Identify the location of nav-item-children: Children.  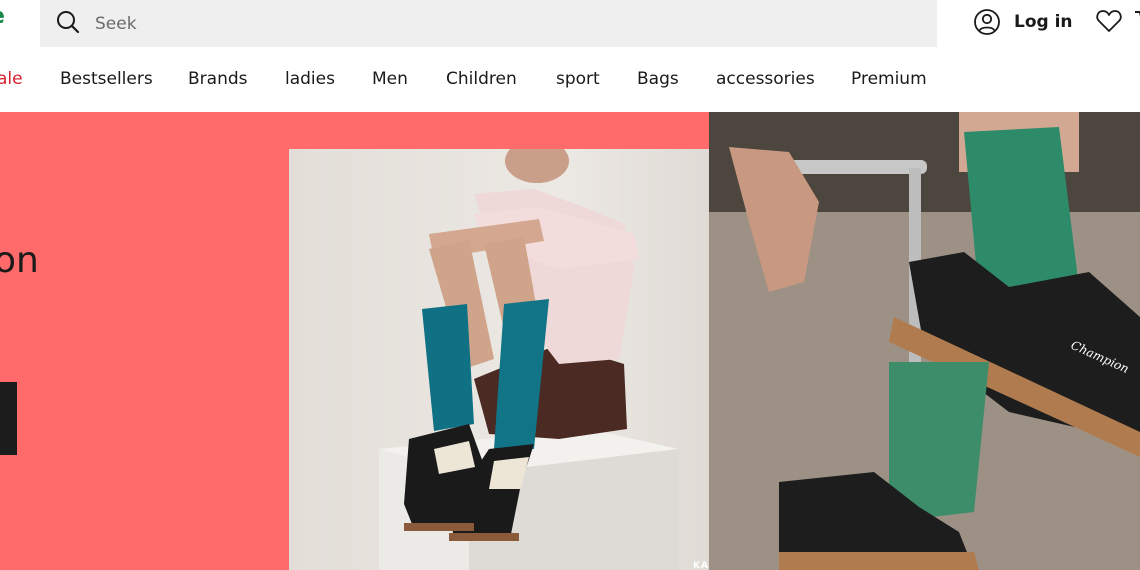
(481, 79).